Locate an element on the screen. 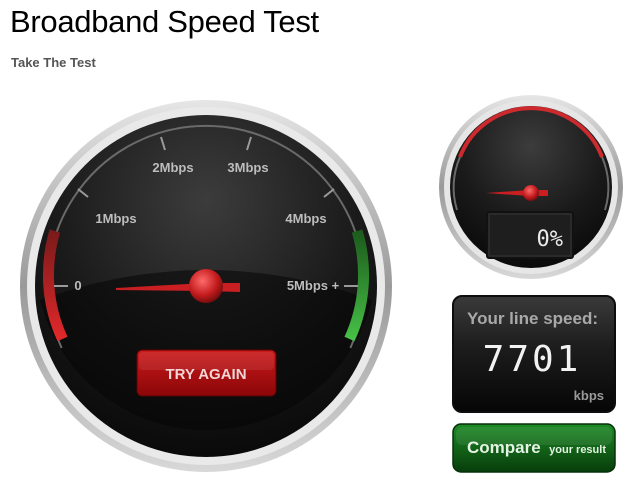  progress-gauge: 0% is located at coordinates (531, 187).